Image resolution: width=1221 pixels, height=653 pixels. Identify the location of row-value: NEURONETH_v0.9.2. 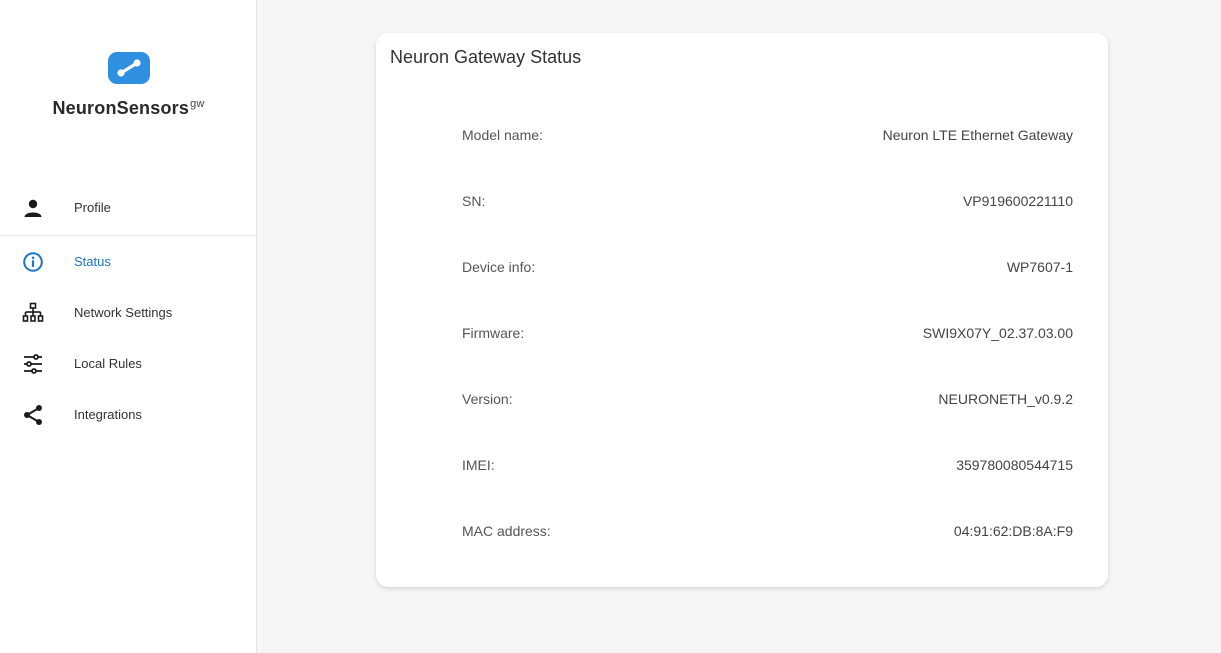
(1005, 399).